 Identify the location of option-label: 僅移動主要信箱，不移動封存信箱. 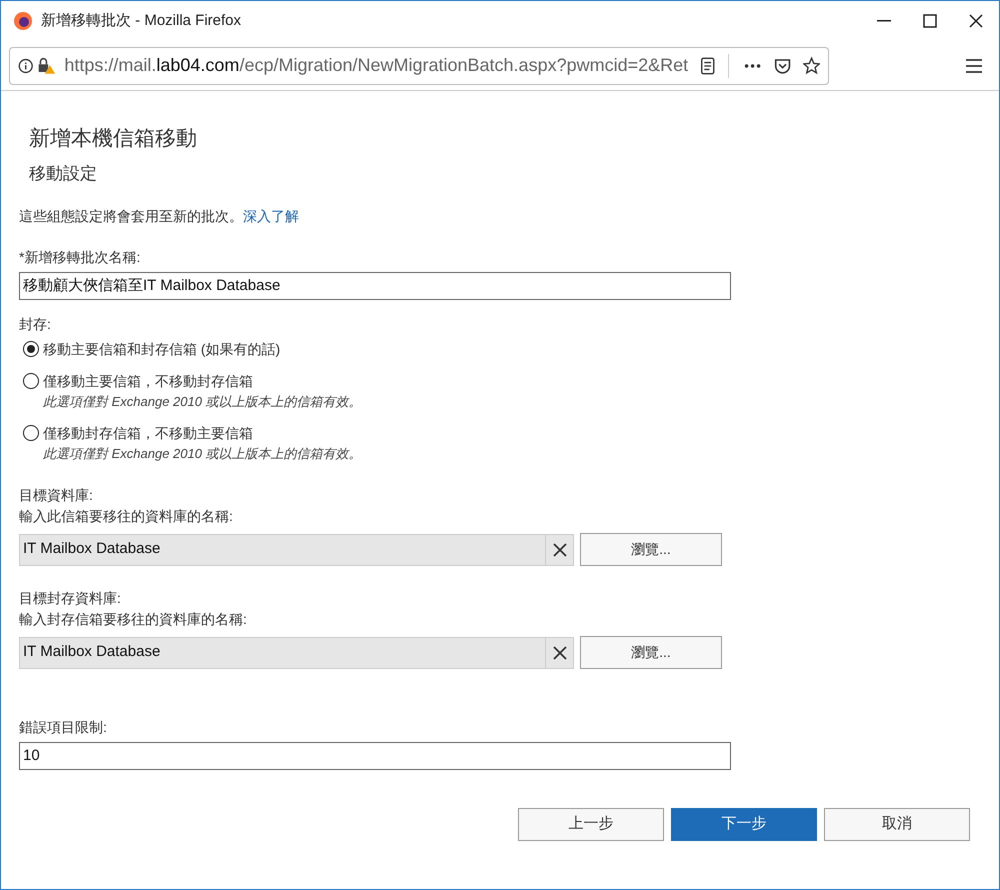
(148, 381).